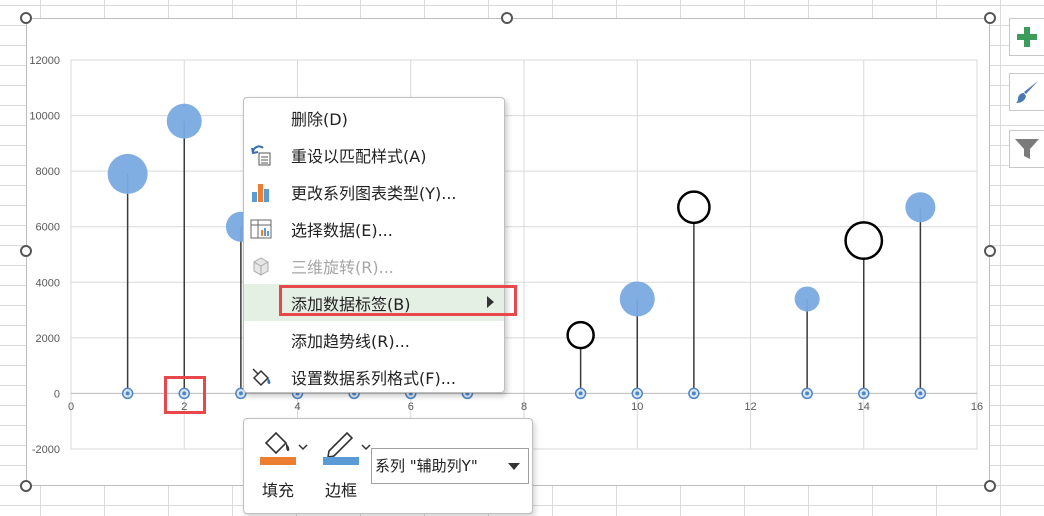  What do you see at coordinates (411, 407) in the screenshot?
I see `x-tick-label: 6` at bounding box center [411, 407].